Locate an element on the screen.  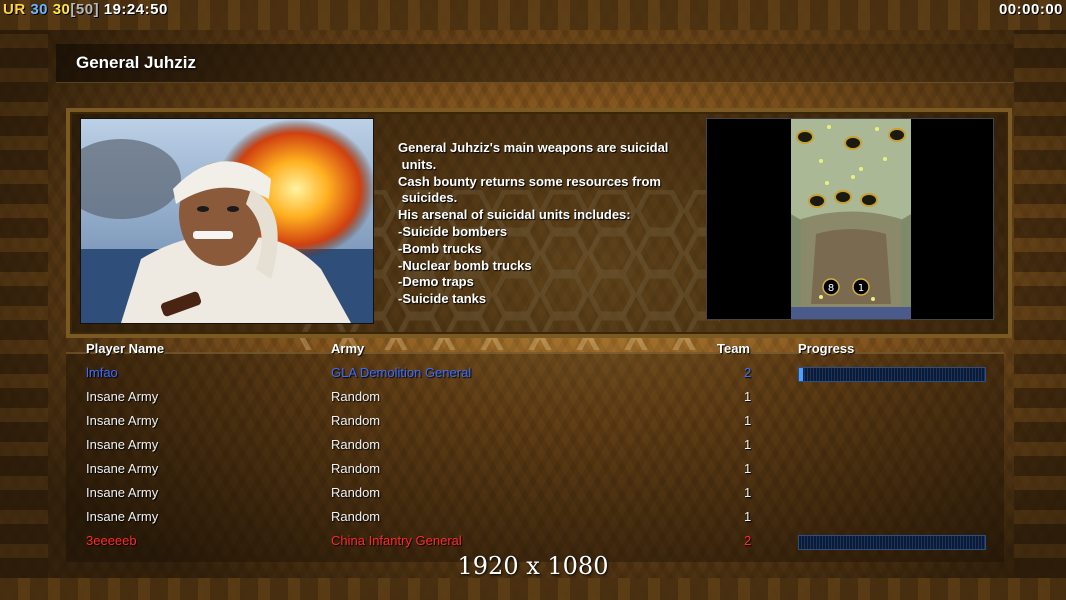
player-army: China Infantry General is located at coordinates (396, 540).